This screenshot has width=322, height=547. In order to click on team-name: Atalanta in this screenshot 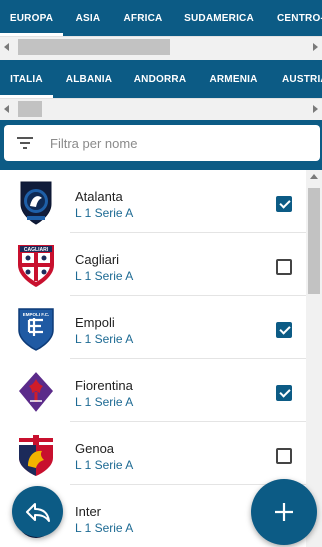, I will do `click(99, 196)`.